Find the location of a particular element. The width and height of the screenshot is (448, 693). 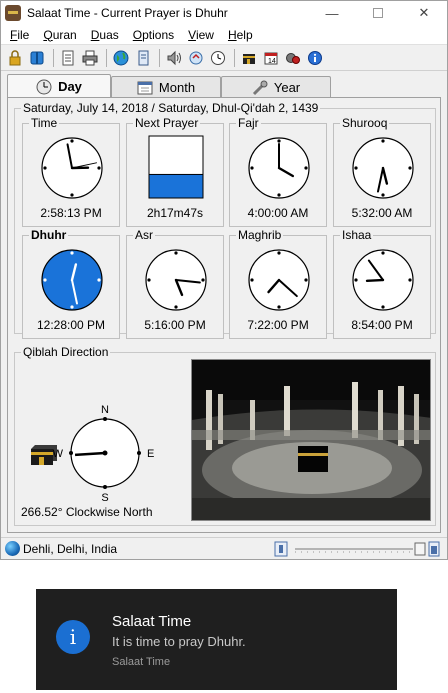

maximize-button is located at coordinates (378, 13).